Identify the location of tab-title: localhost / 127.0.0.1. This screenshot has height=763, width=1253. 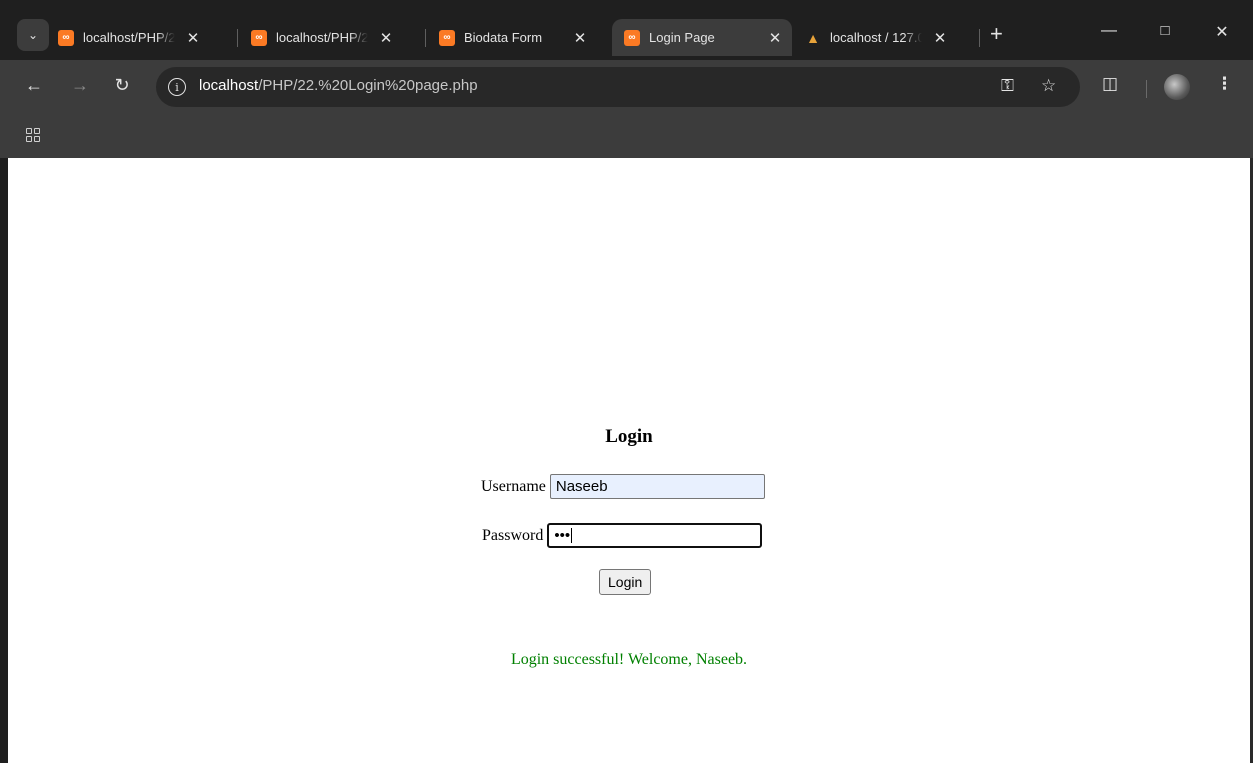
(876, 37).